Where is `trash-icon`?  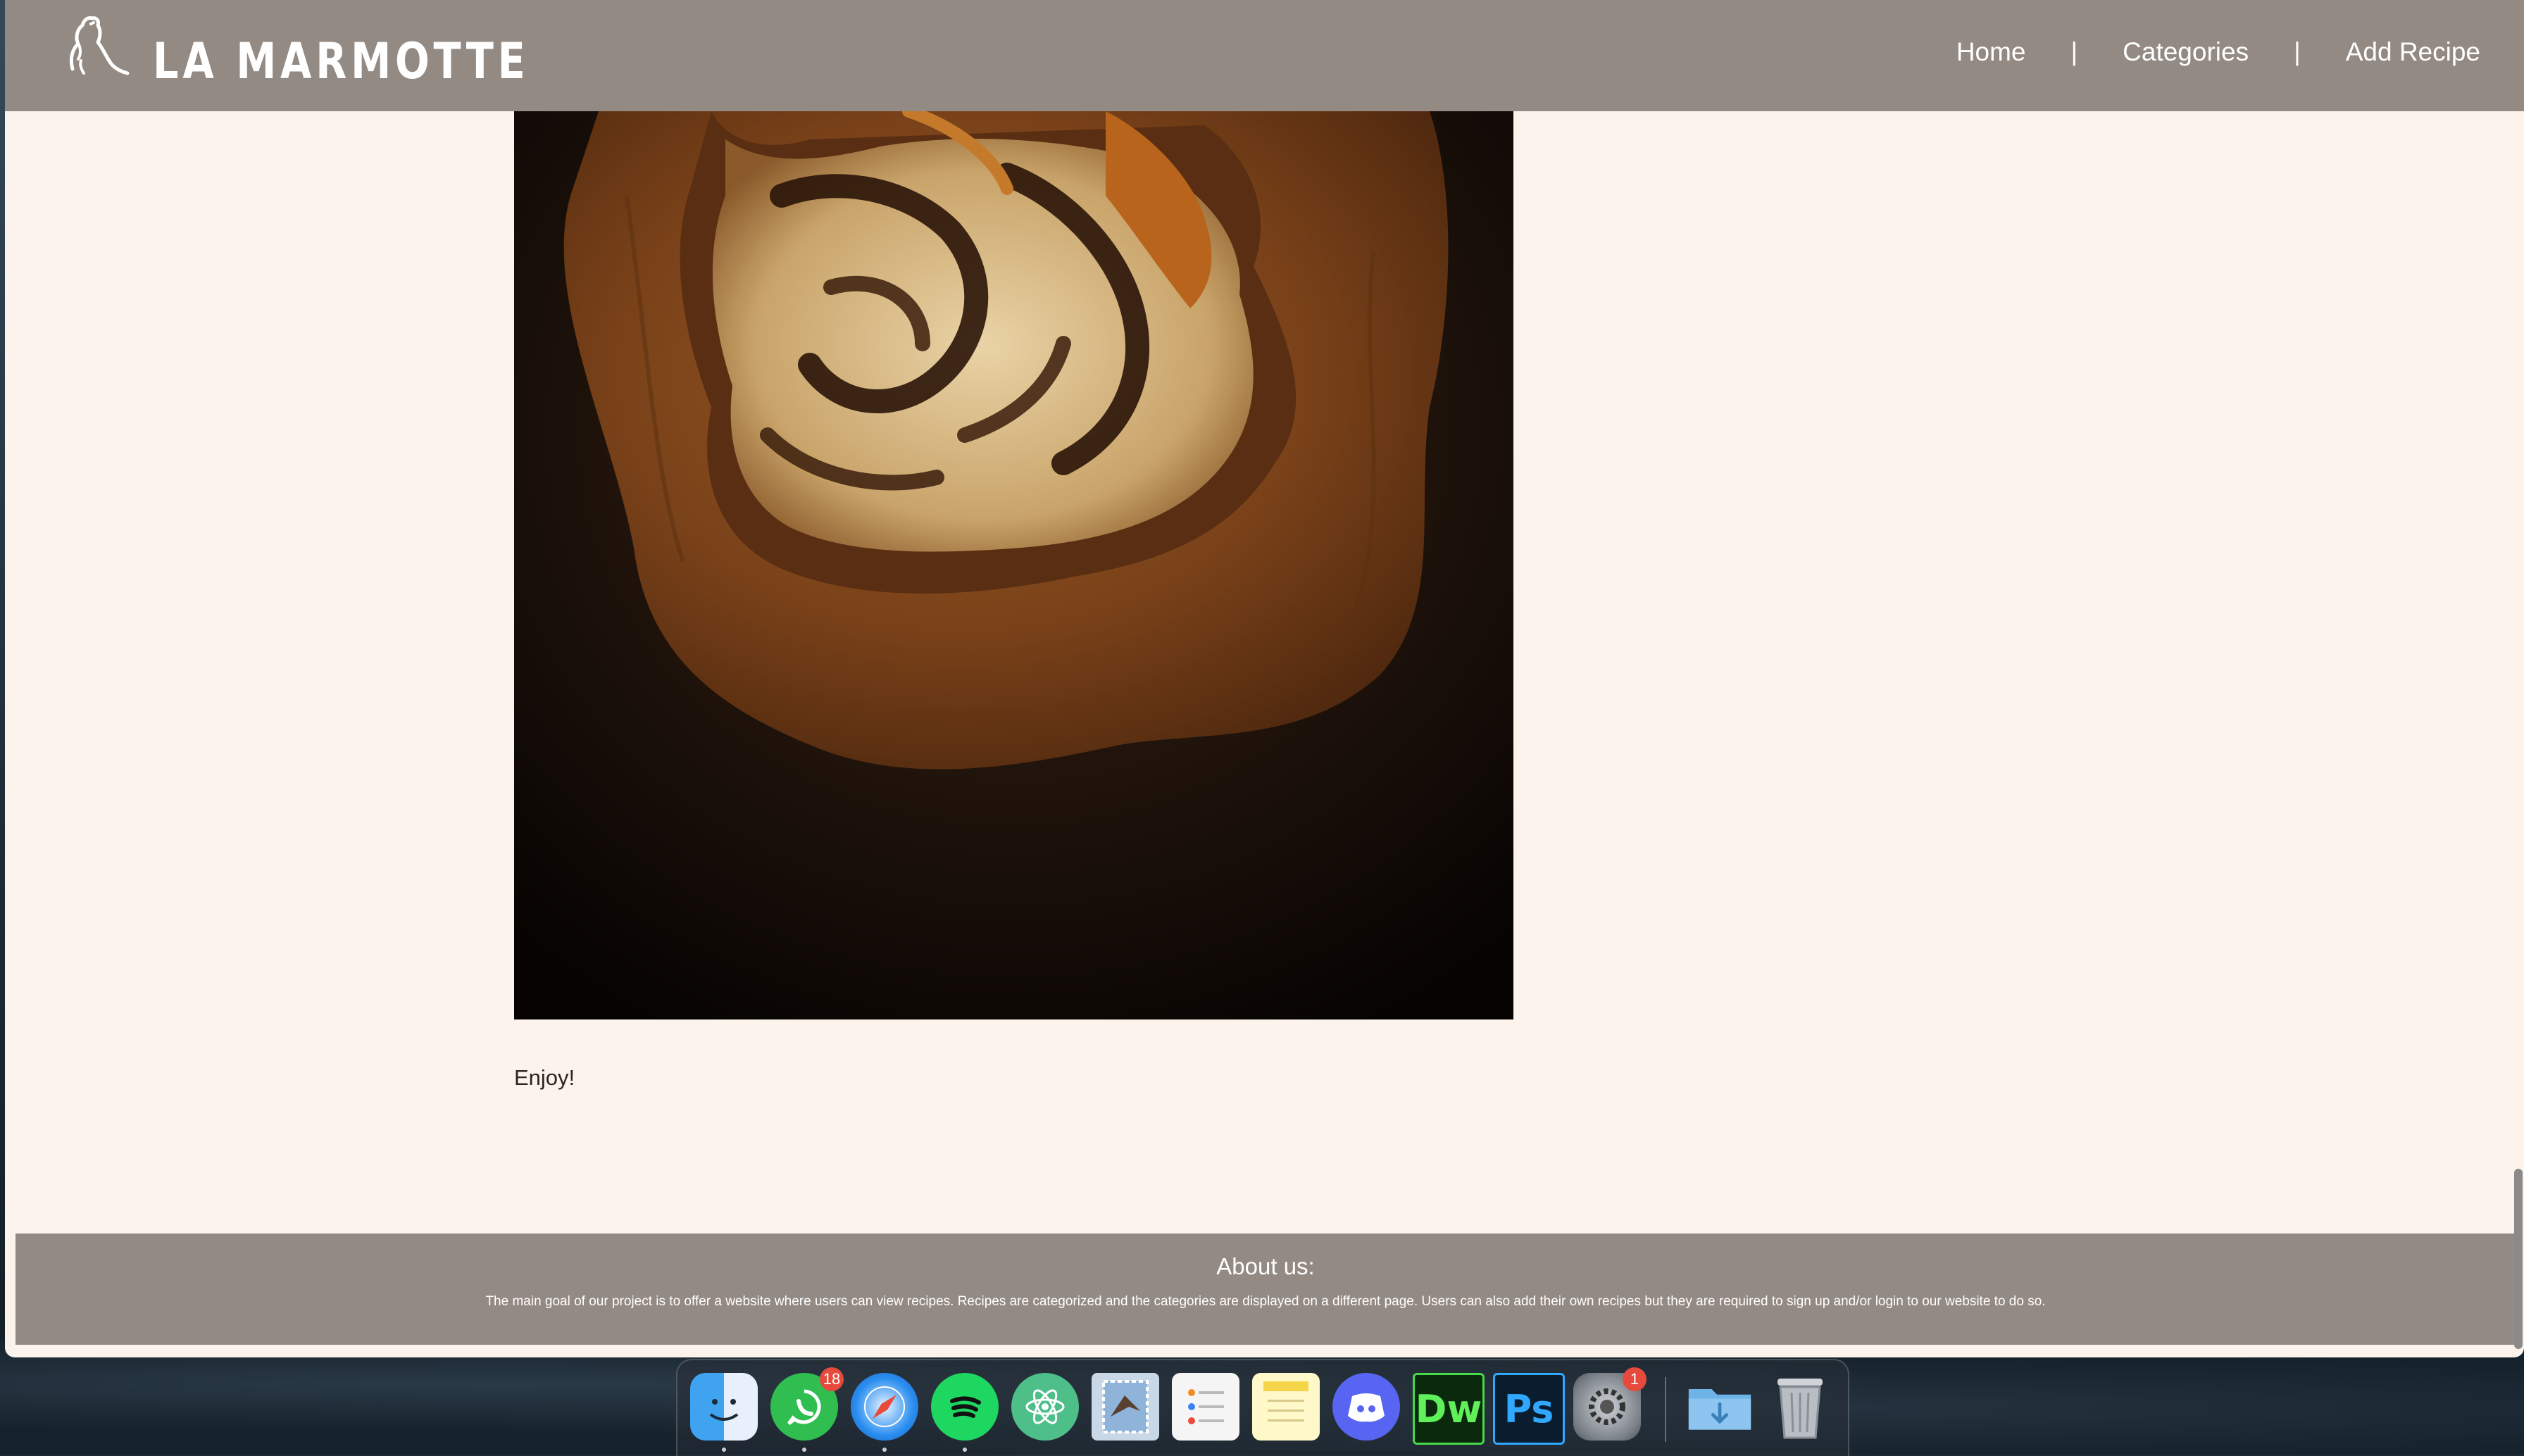 trash-icon is located at coordinates (1800, 1407).